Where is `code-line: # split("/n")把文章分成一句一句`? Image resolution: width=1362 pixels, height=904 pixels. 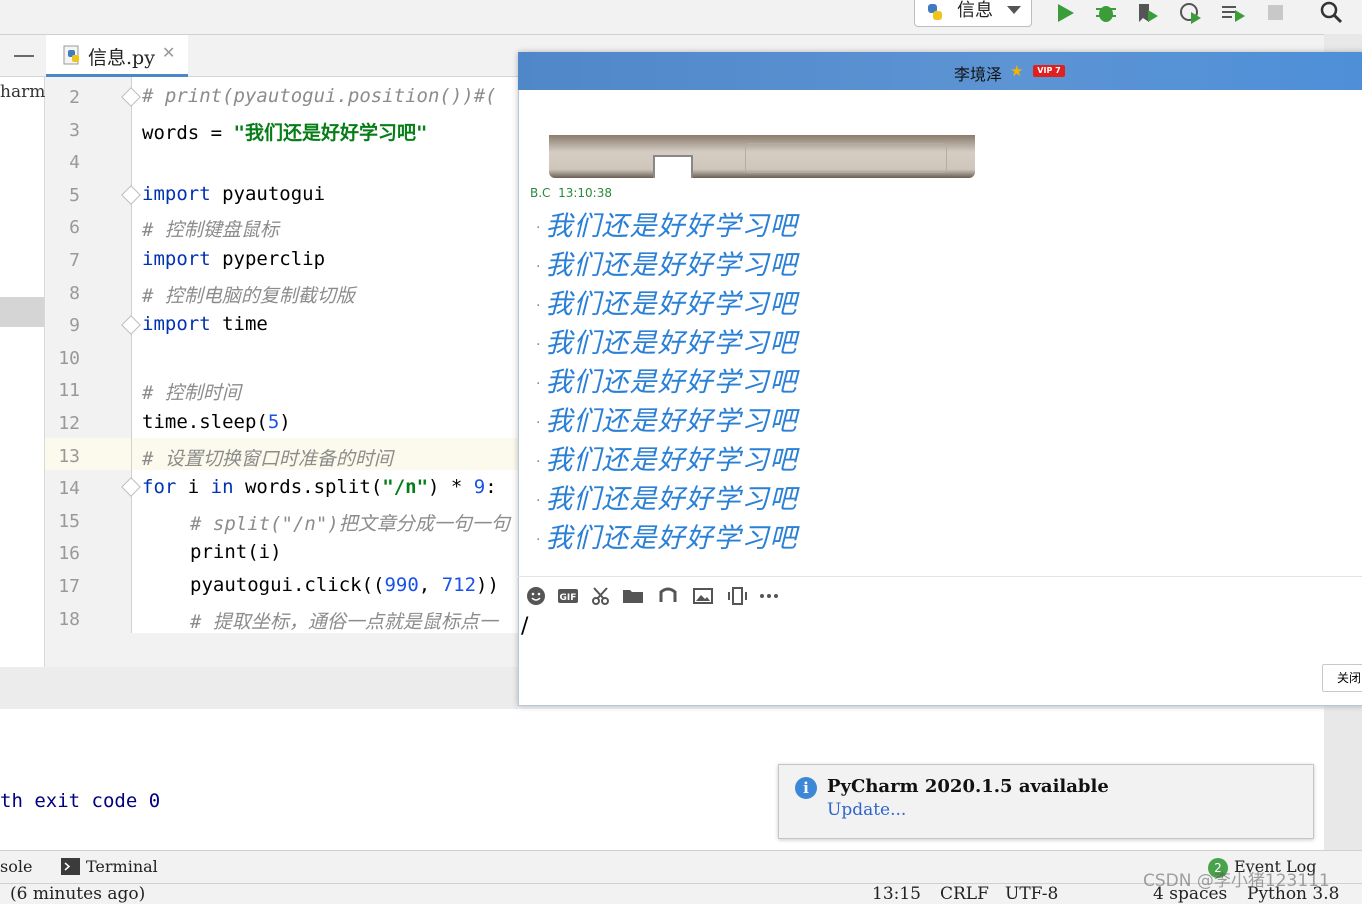
code-line: # split("/n")把文章分成一句一句 is located at coordinates (350, 522).